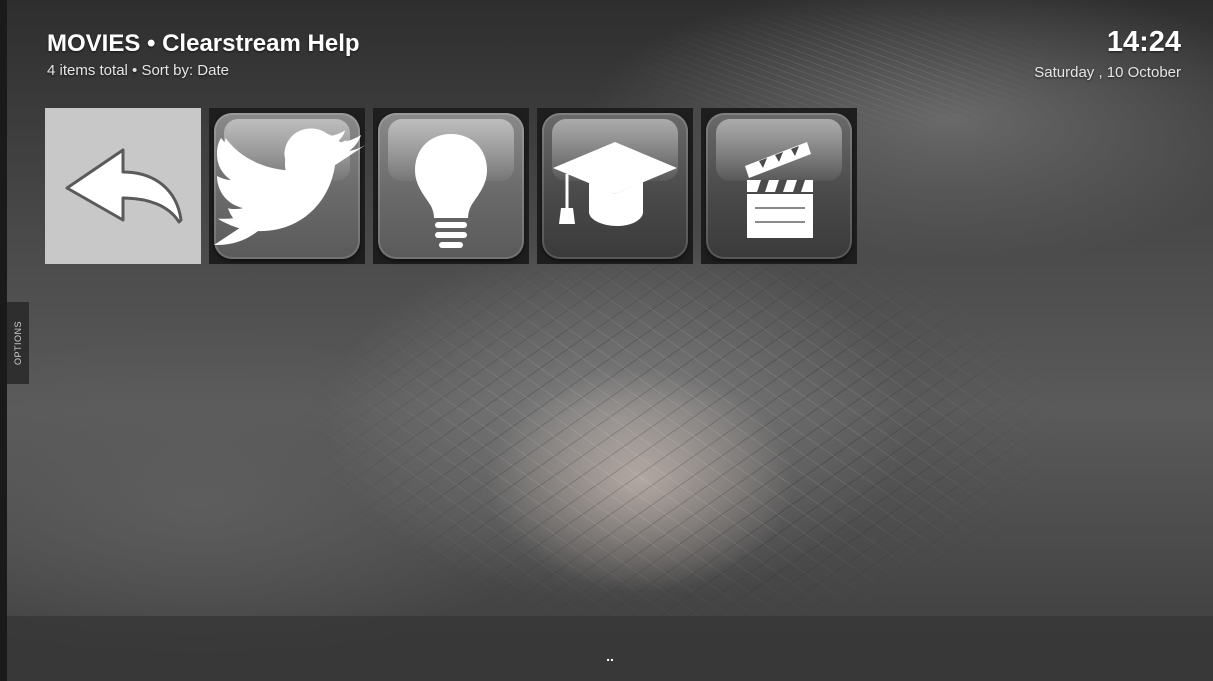 This screenshot has height=681, width=1213. I want to click on page-title: MOVIES • Clearstream Help, so click(203, 43).